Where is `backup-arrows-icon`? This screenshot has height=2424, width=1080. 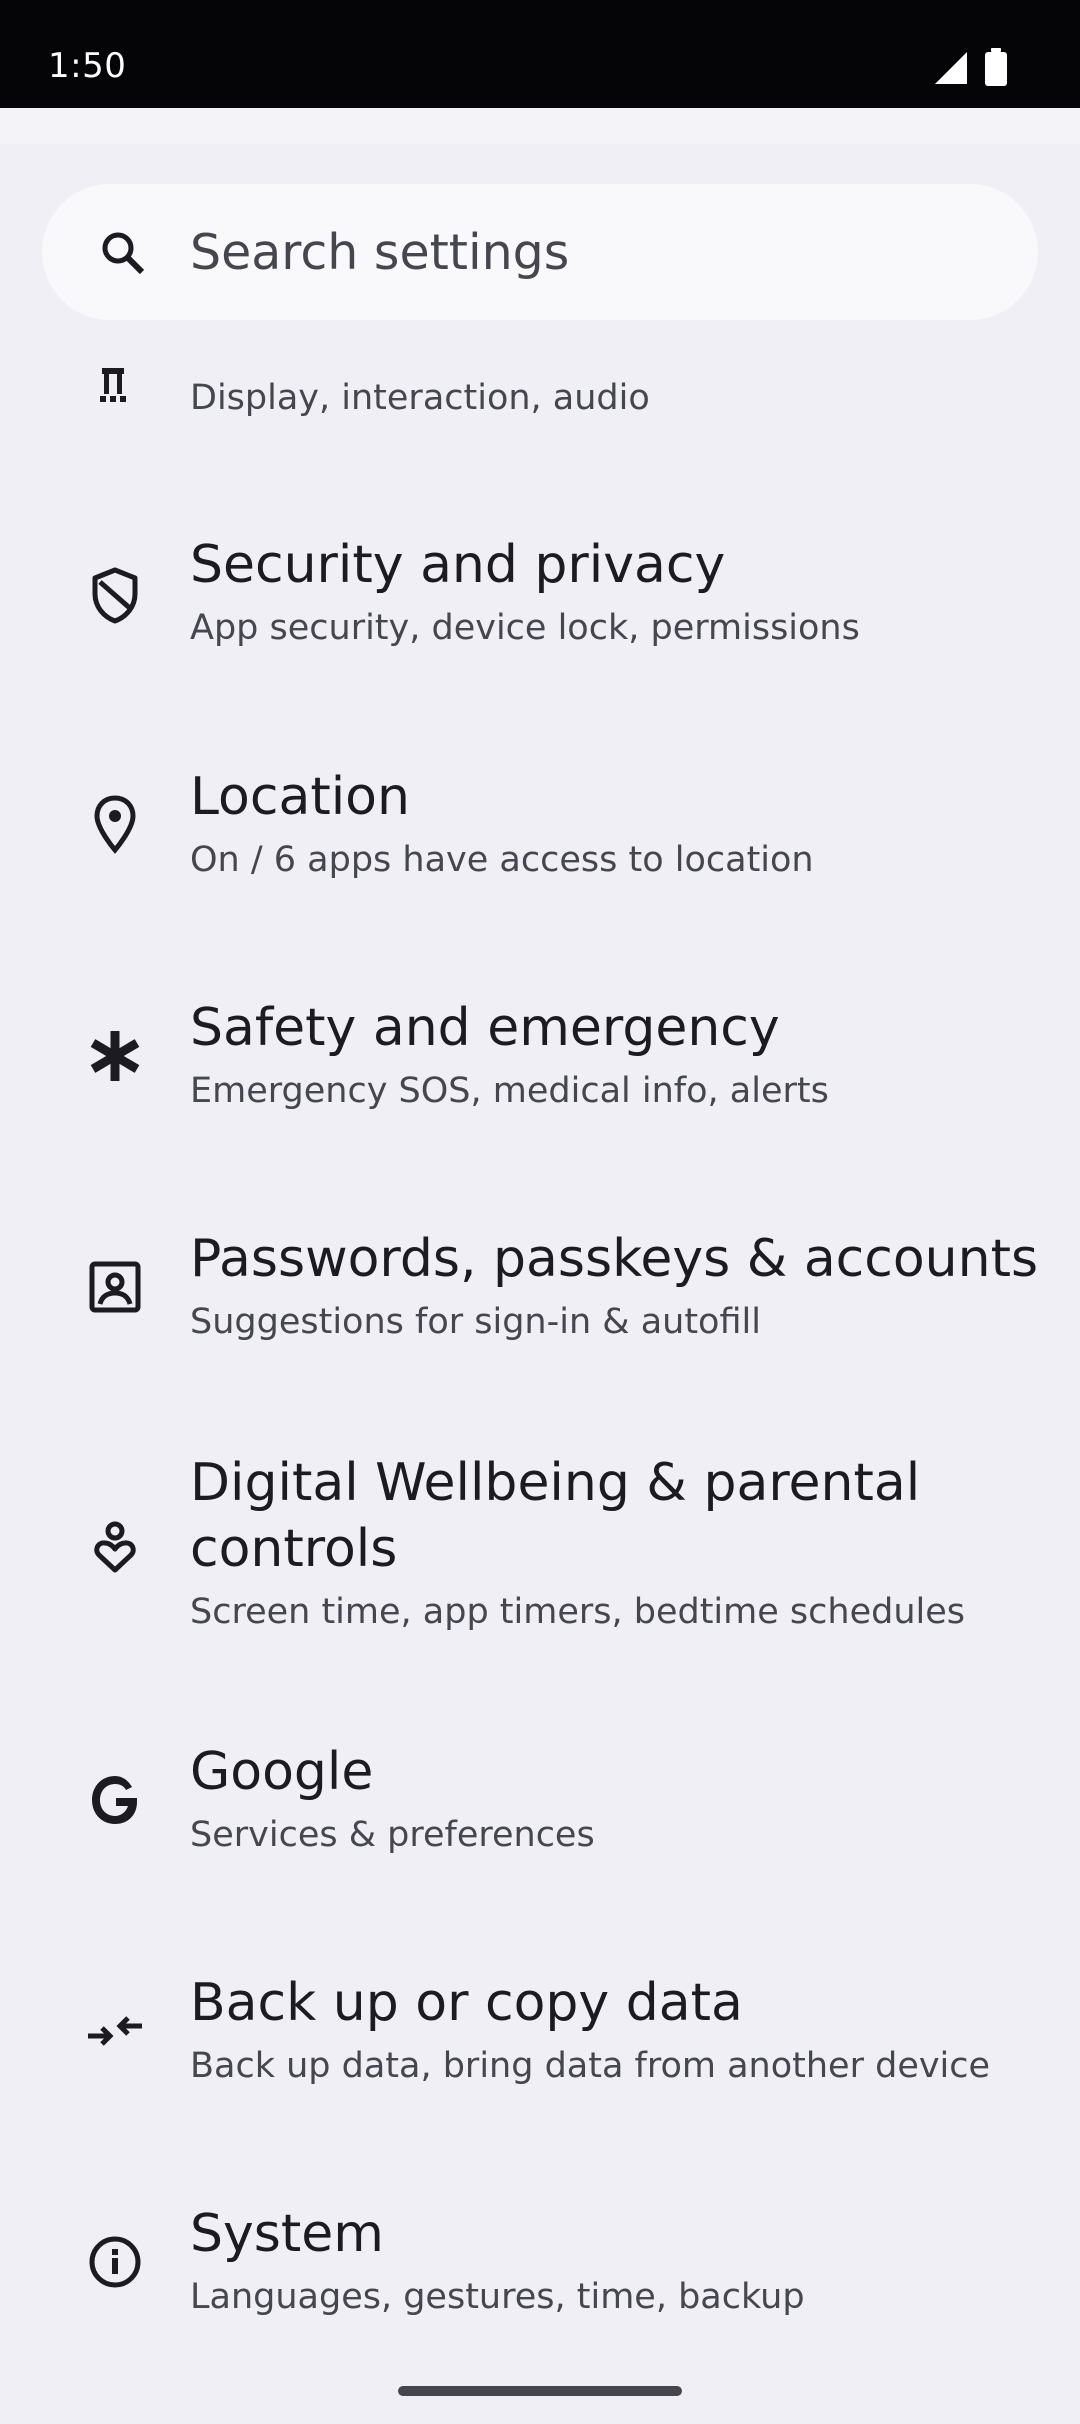
backup-arrows-icon is located at coordinates (115, 2031).